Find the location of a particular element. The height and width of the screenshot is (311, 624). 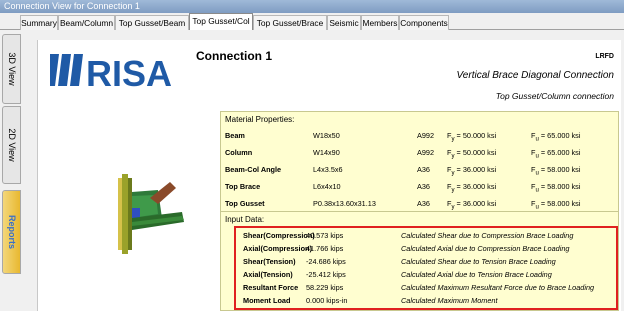

input-value: 41.766 kips is located at coordinates (325, 248).